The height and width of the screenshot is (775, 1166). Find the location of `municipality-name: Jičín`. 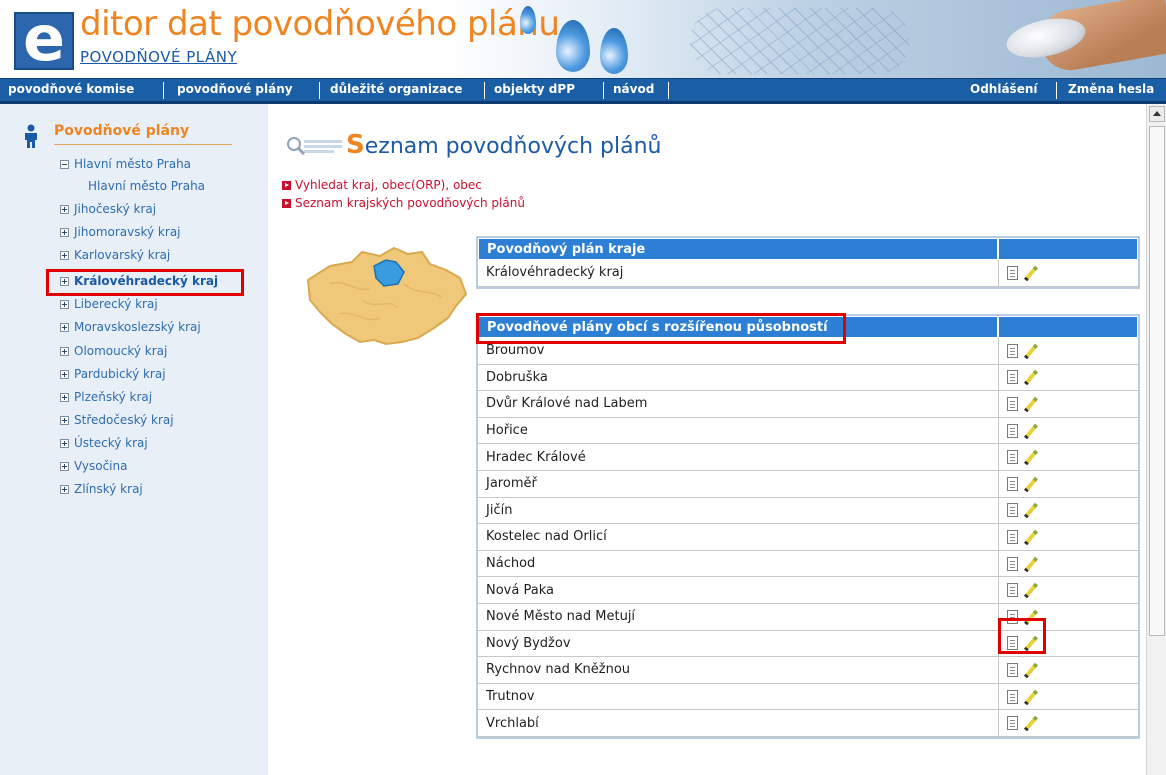

municipality-name: Jičín is located at coordinates (738, 511).